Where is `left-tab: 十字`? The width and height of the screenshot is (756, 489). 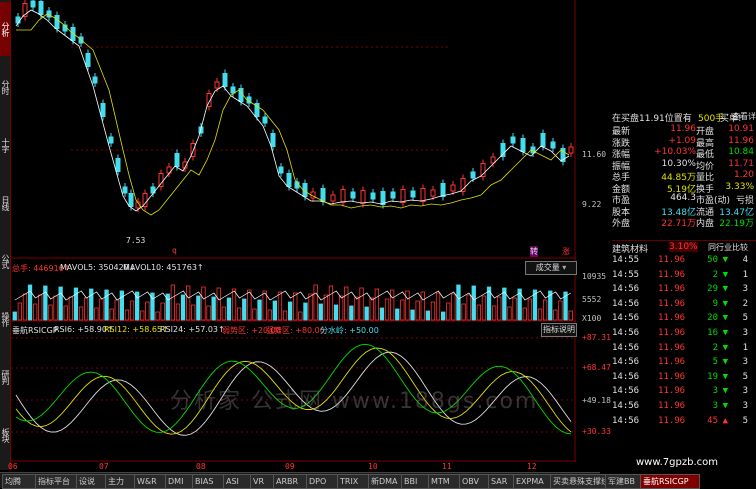
left-tab: 十字 is located at coordinates (5, 145).